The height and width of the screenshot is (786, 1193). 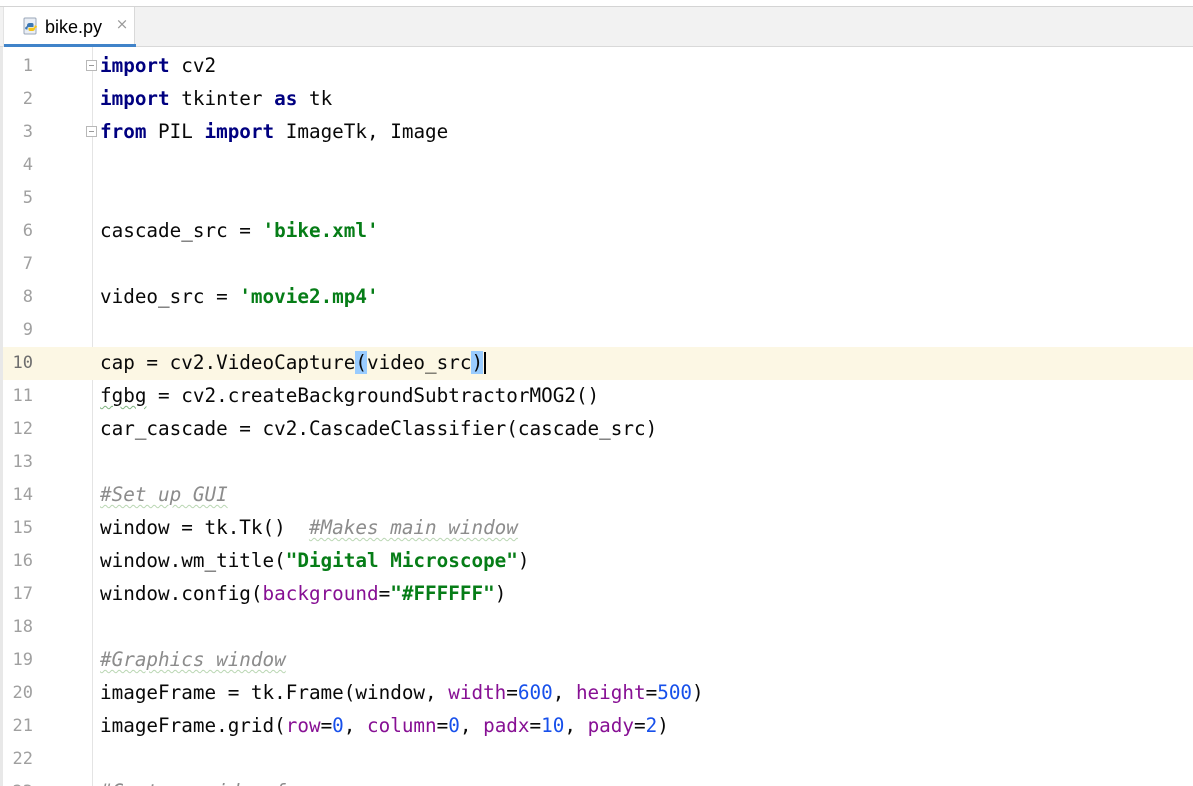 What do you see at coordinates (361, 131) in the screenshot?
I see `code-token: ImageTk, Image` at bounding box center [361, 131].